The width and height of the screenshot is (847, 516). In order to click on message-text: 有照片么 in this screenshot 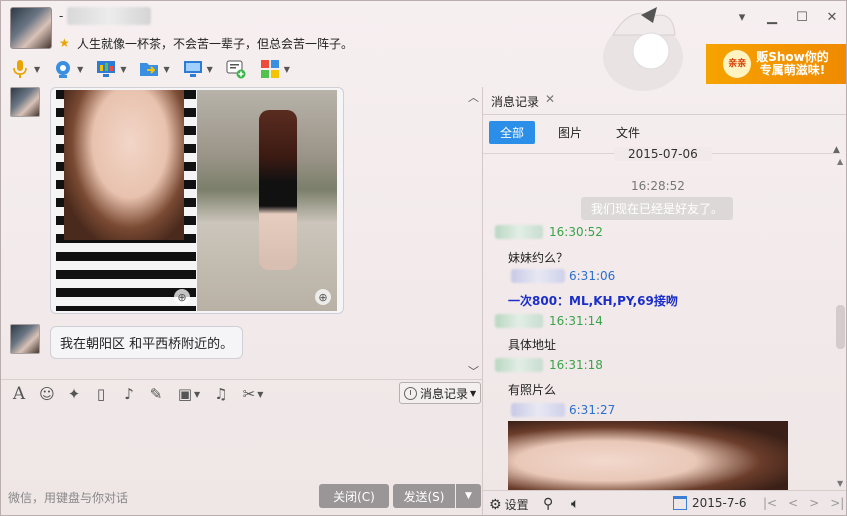, I will do `click(532, 390)`.